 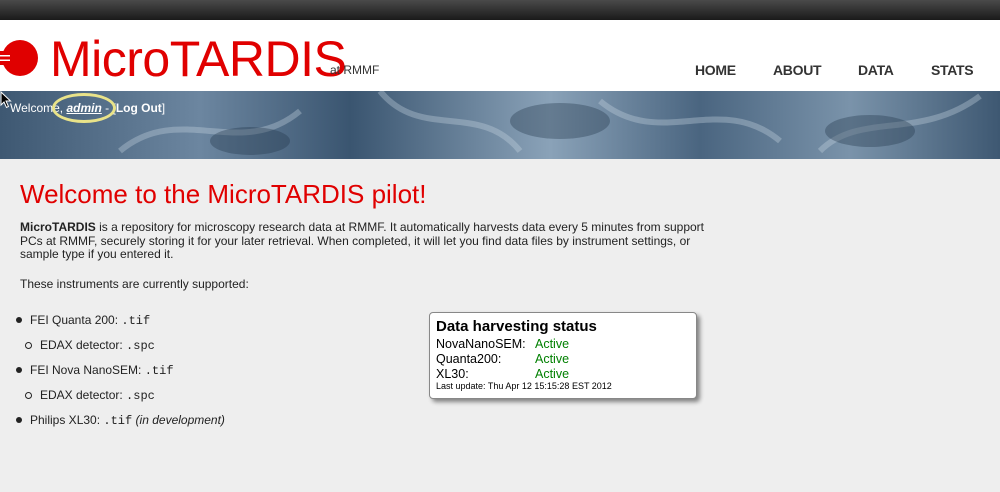 I want to click on status-value-xl30: Active, so click(x=552, y=374).